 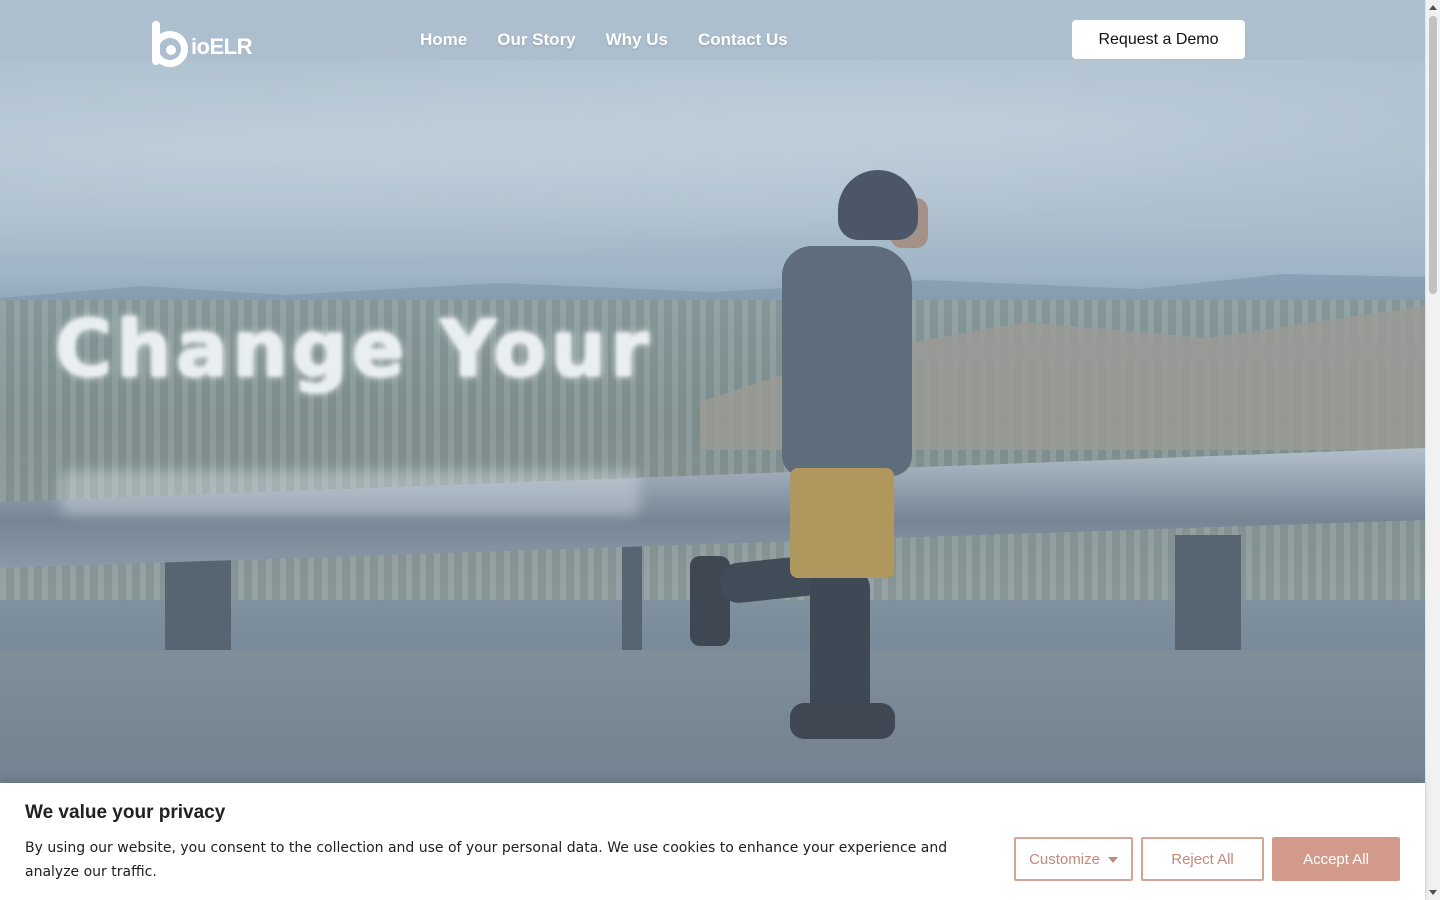 I want to click on main-menu: Home Our Story Why Us Contact Us, so click(x=604, y=40).